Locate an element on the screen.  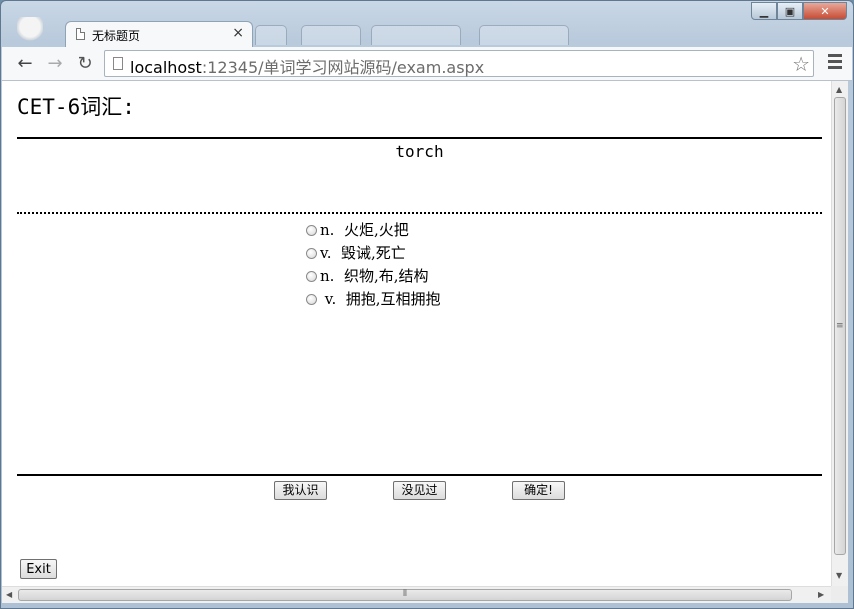
answer-options: n. 火炬,火把 v. 毁诫,死亡 n. 织物,布,结构 v. 拥抱,互相拥抱 is located at coordinates (373, 264).